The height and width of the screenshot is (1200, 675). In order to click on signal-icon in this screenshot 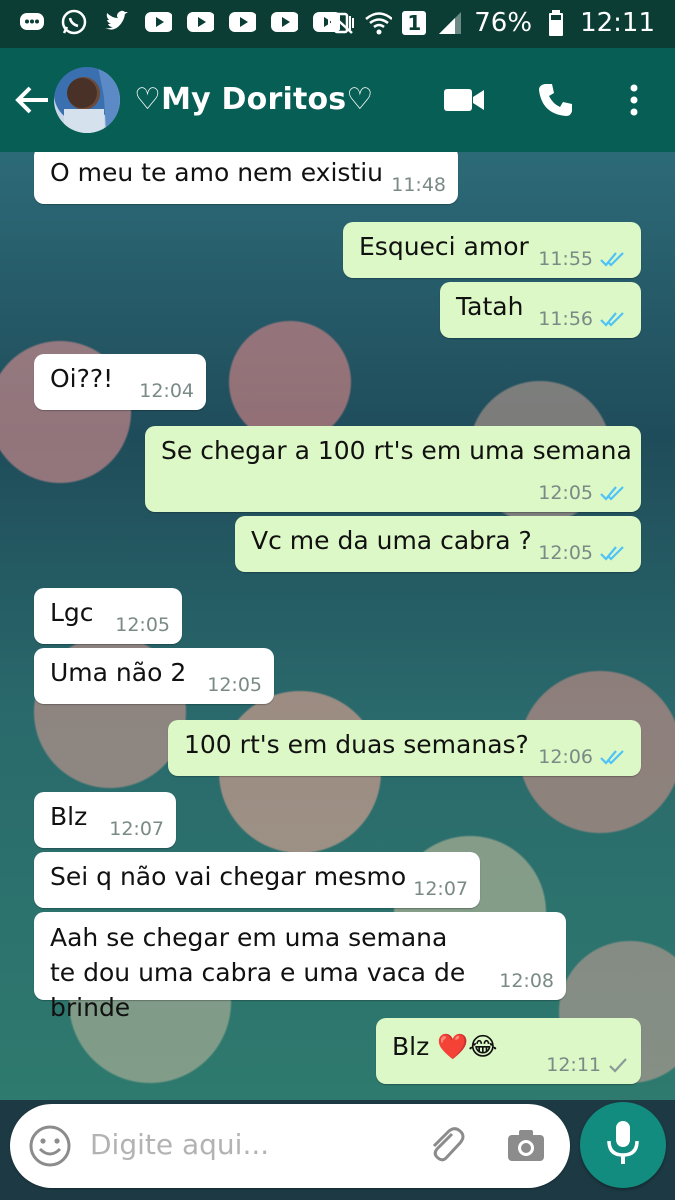, I will do `click(450, 23)`.